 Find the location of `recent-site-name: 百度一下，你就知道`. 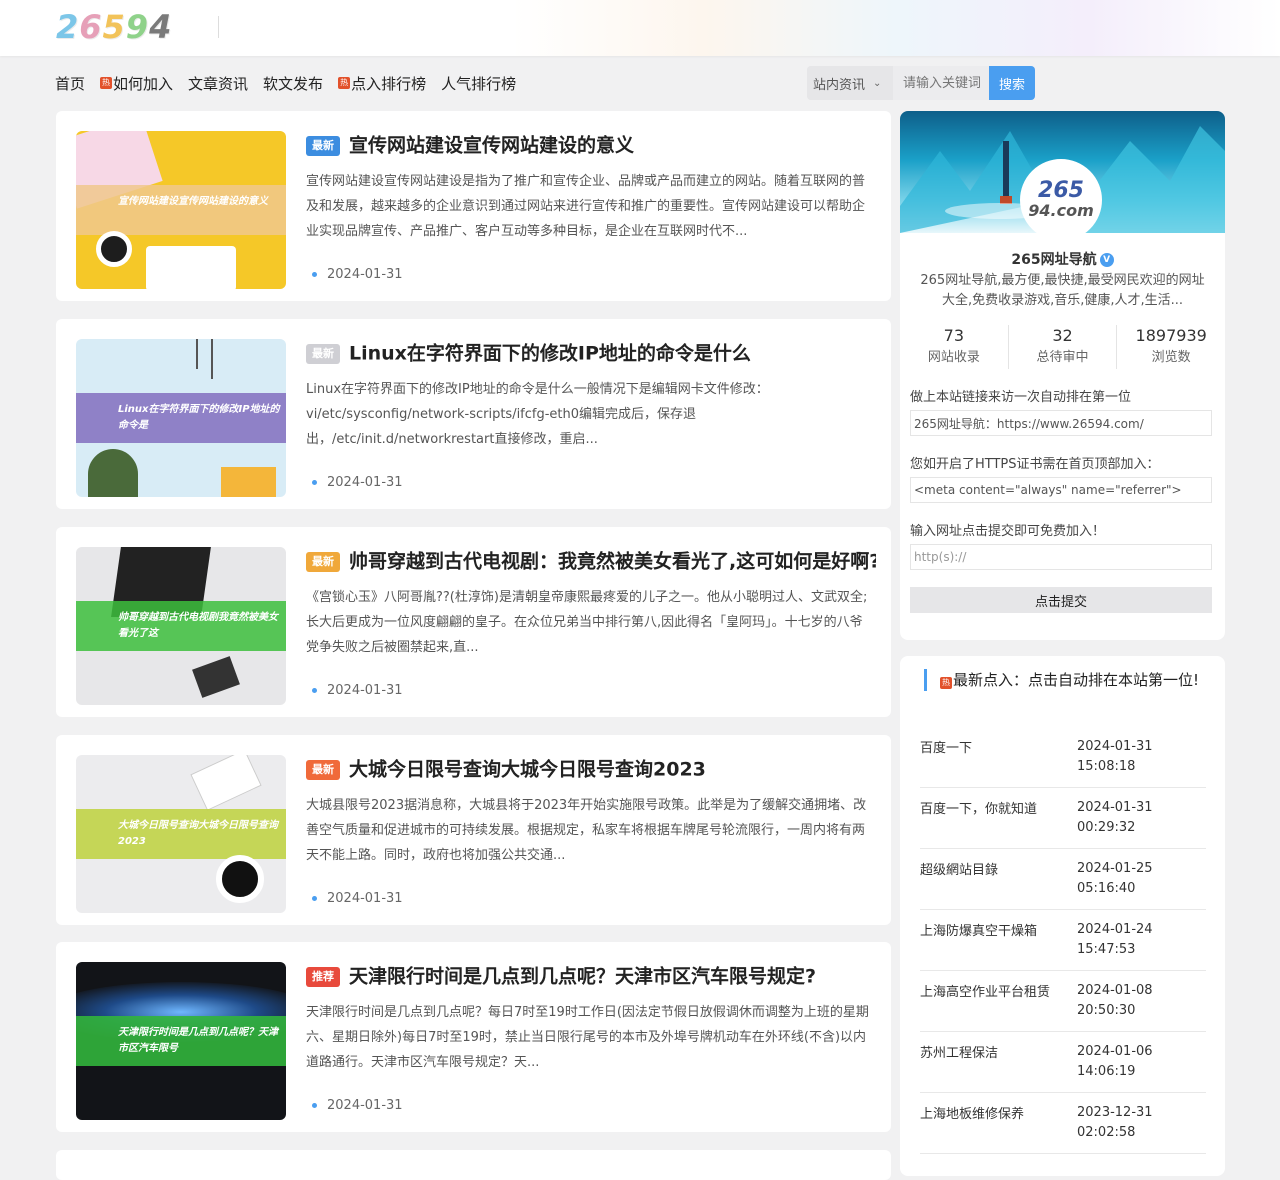

recent-site-name: 百度一下，你就知道 is located at coordinates (995, 807).